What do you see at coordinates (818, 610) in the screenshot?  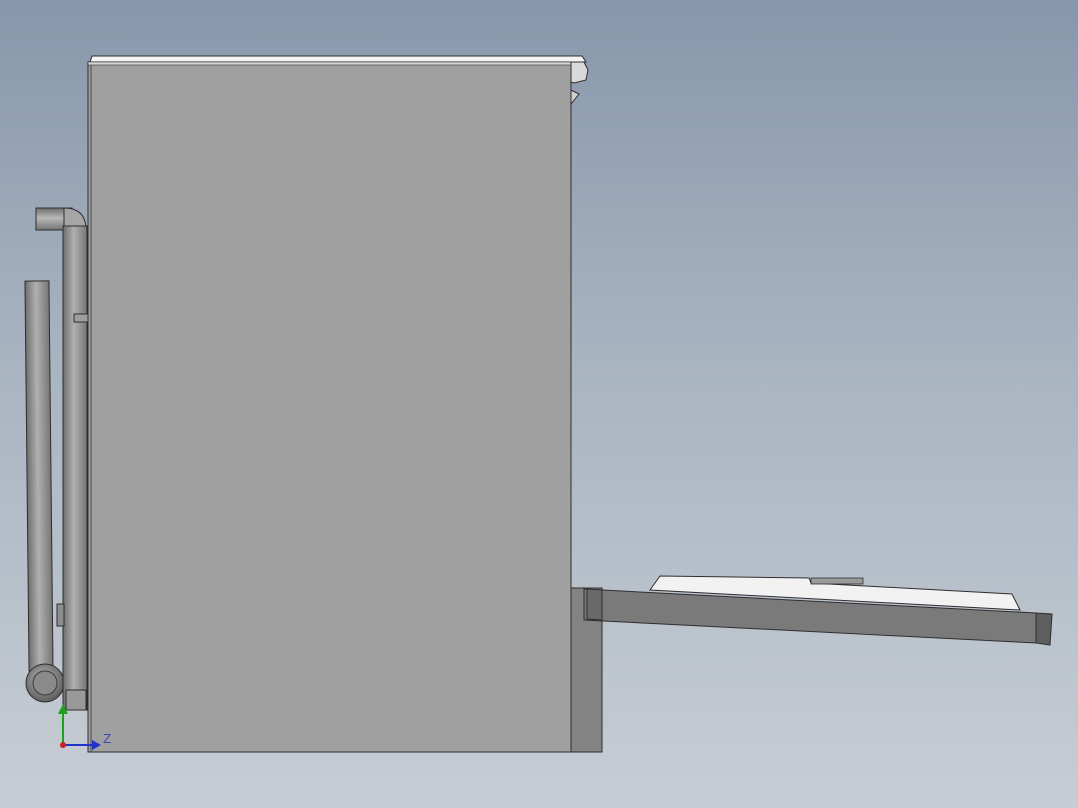 I see `extended-tray` at bounding box center [818, 610].